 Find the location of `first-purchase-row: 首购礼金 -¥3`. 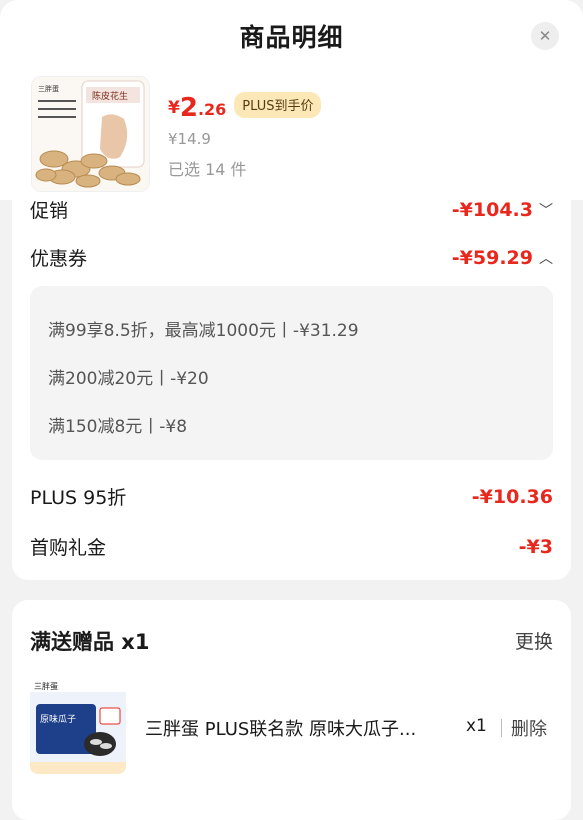

first-purchase-row: 首购礼金 -¥3 is located at coordinates (291, 546).